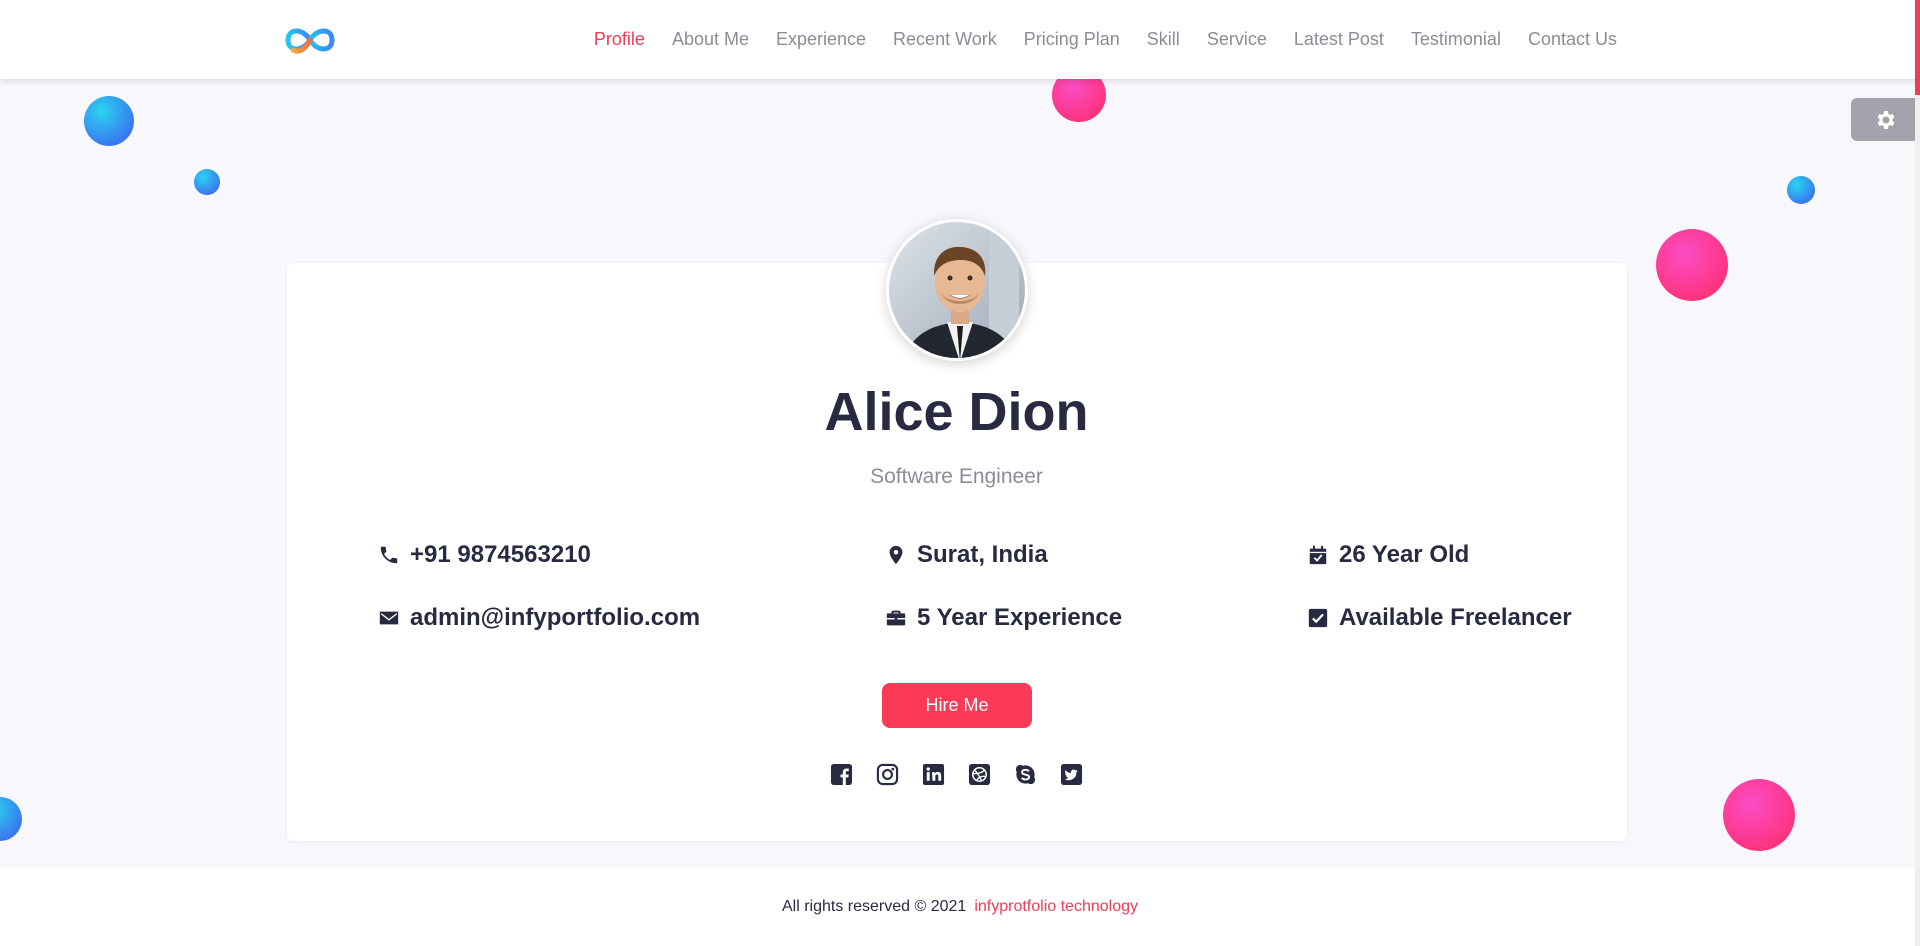 The image size is (1920, 946). What do you see at coordinates (710, 39) in the screenshot?
I see `nav-item-about-me: About Me` at bounding box center [710, 39].